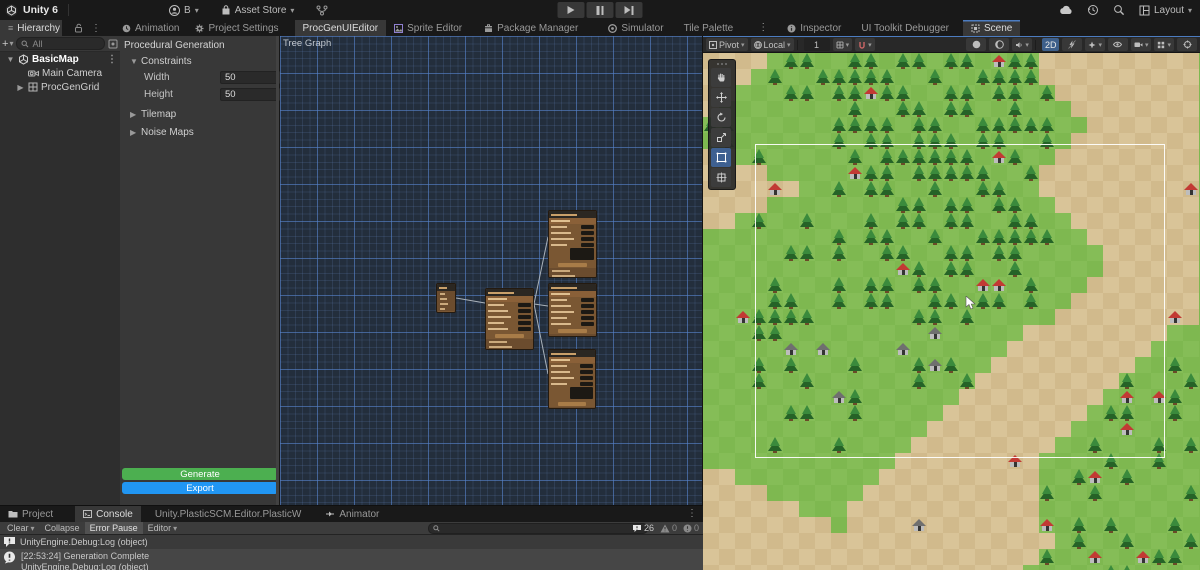 The width and height of the screenshot is (1200, 570). I want to click on rotate-tool, so click(721, 117).